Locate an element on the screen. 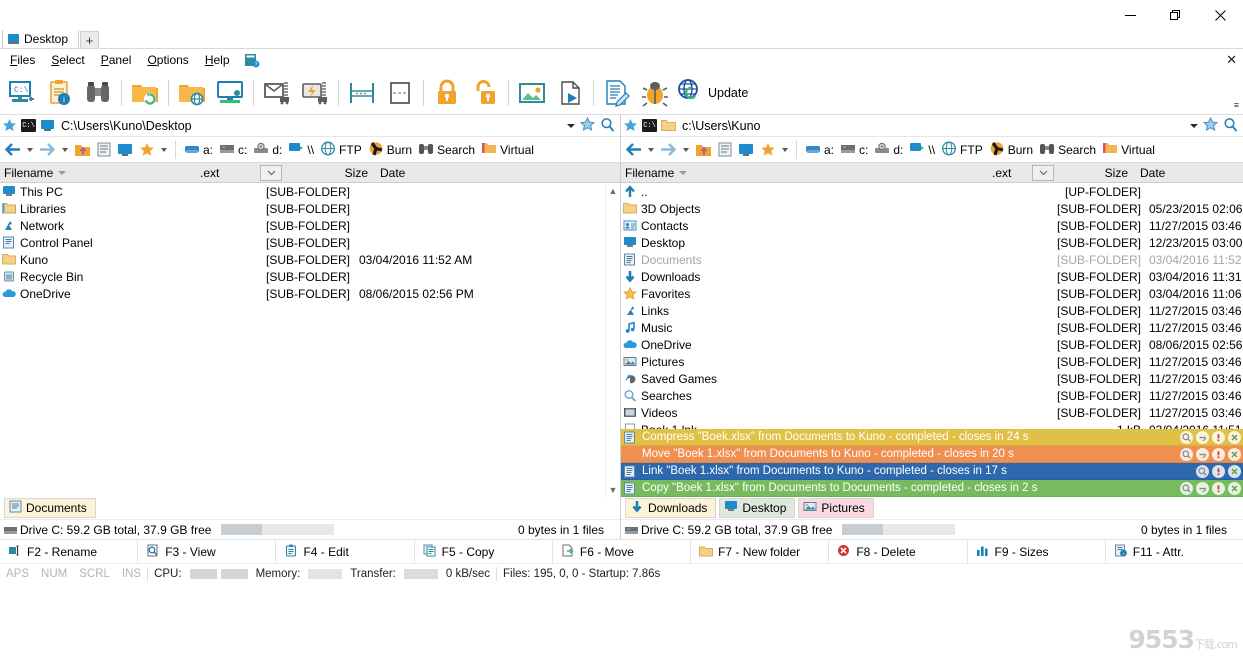  zip-lightning-icon is located at coordinates (315, 93).